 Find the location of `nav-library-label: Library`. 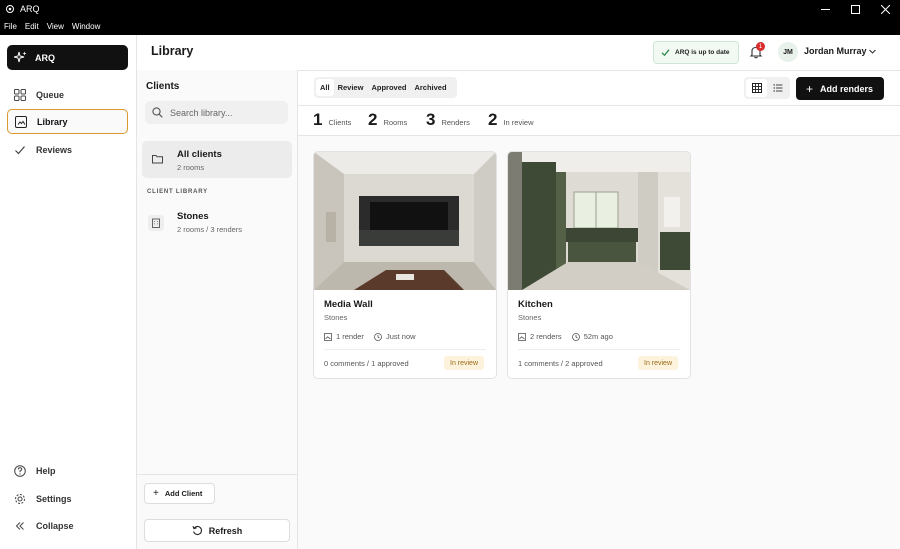

nav-library-label: Library is located at coordinates (52, 121).